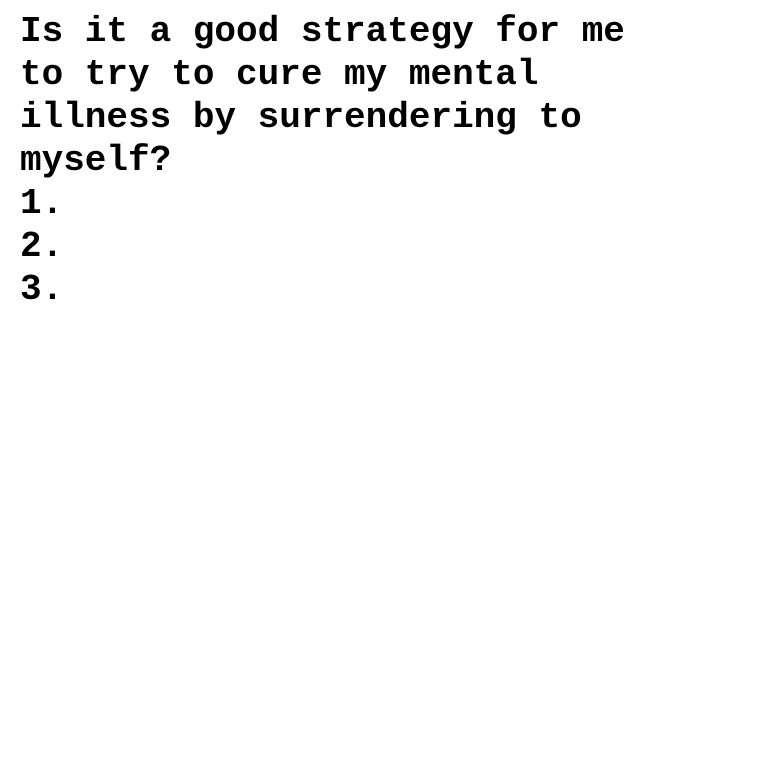 This screenshot has width=760, height=760. I want to click on list-item-marker: 3., so click(42, 289).